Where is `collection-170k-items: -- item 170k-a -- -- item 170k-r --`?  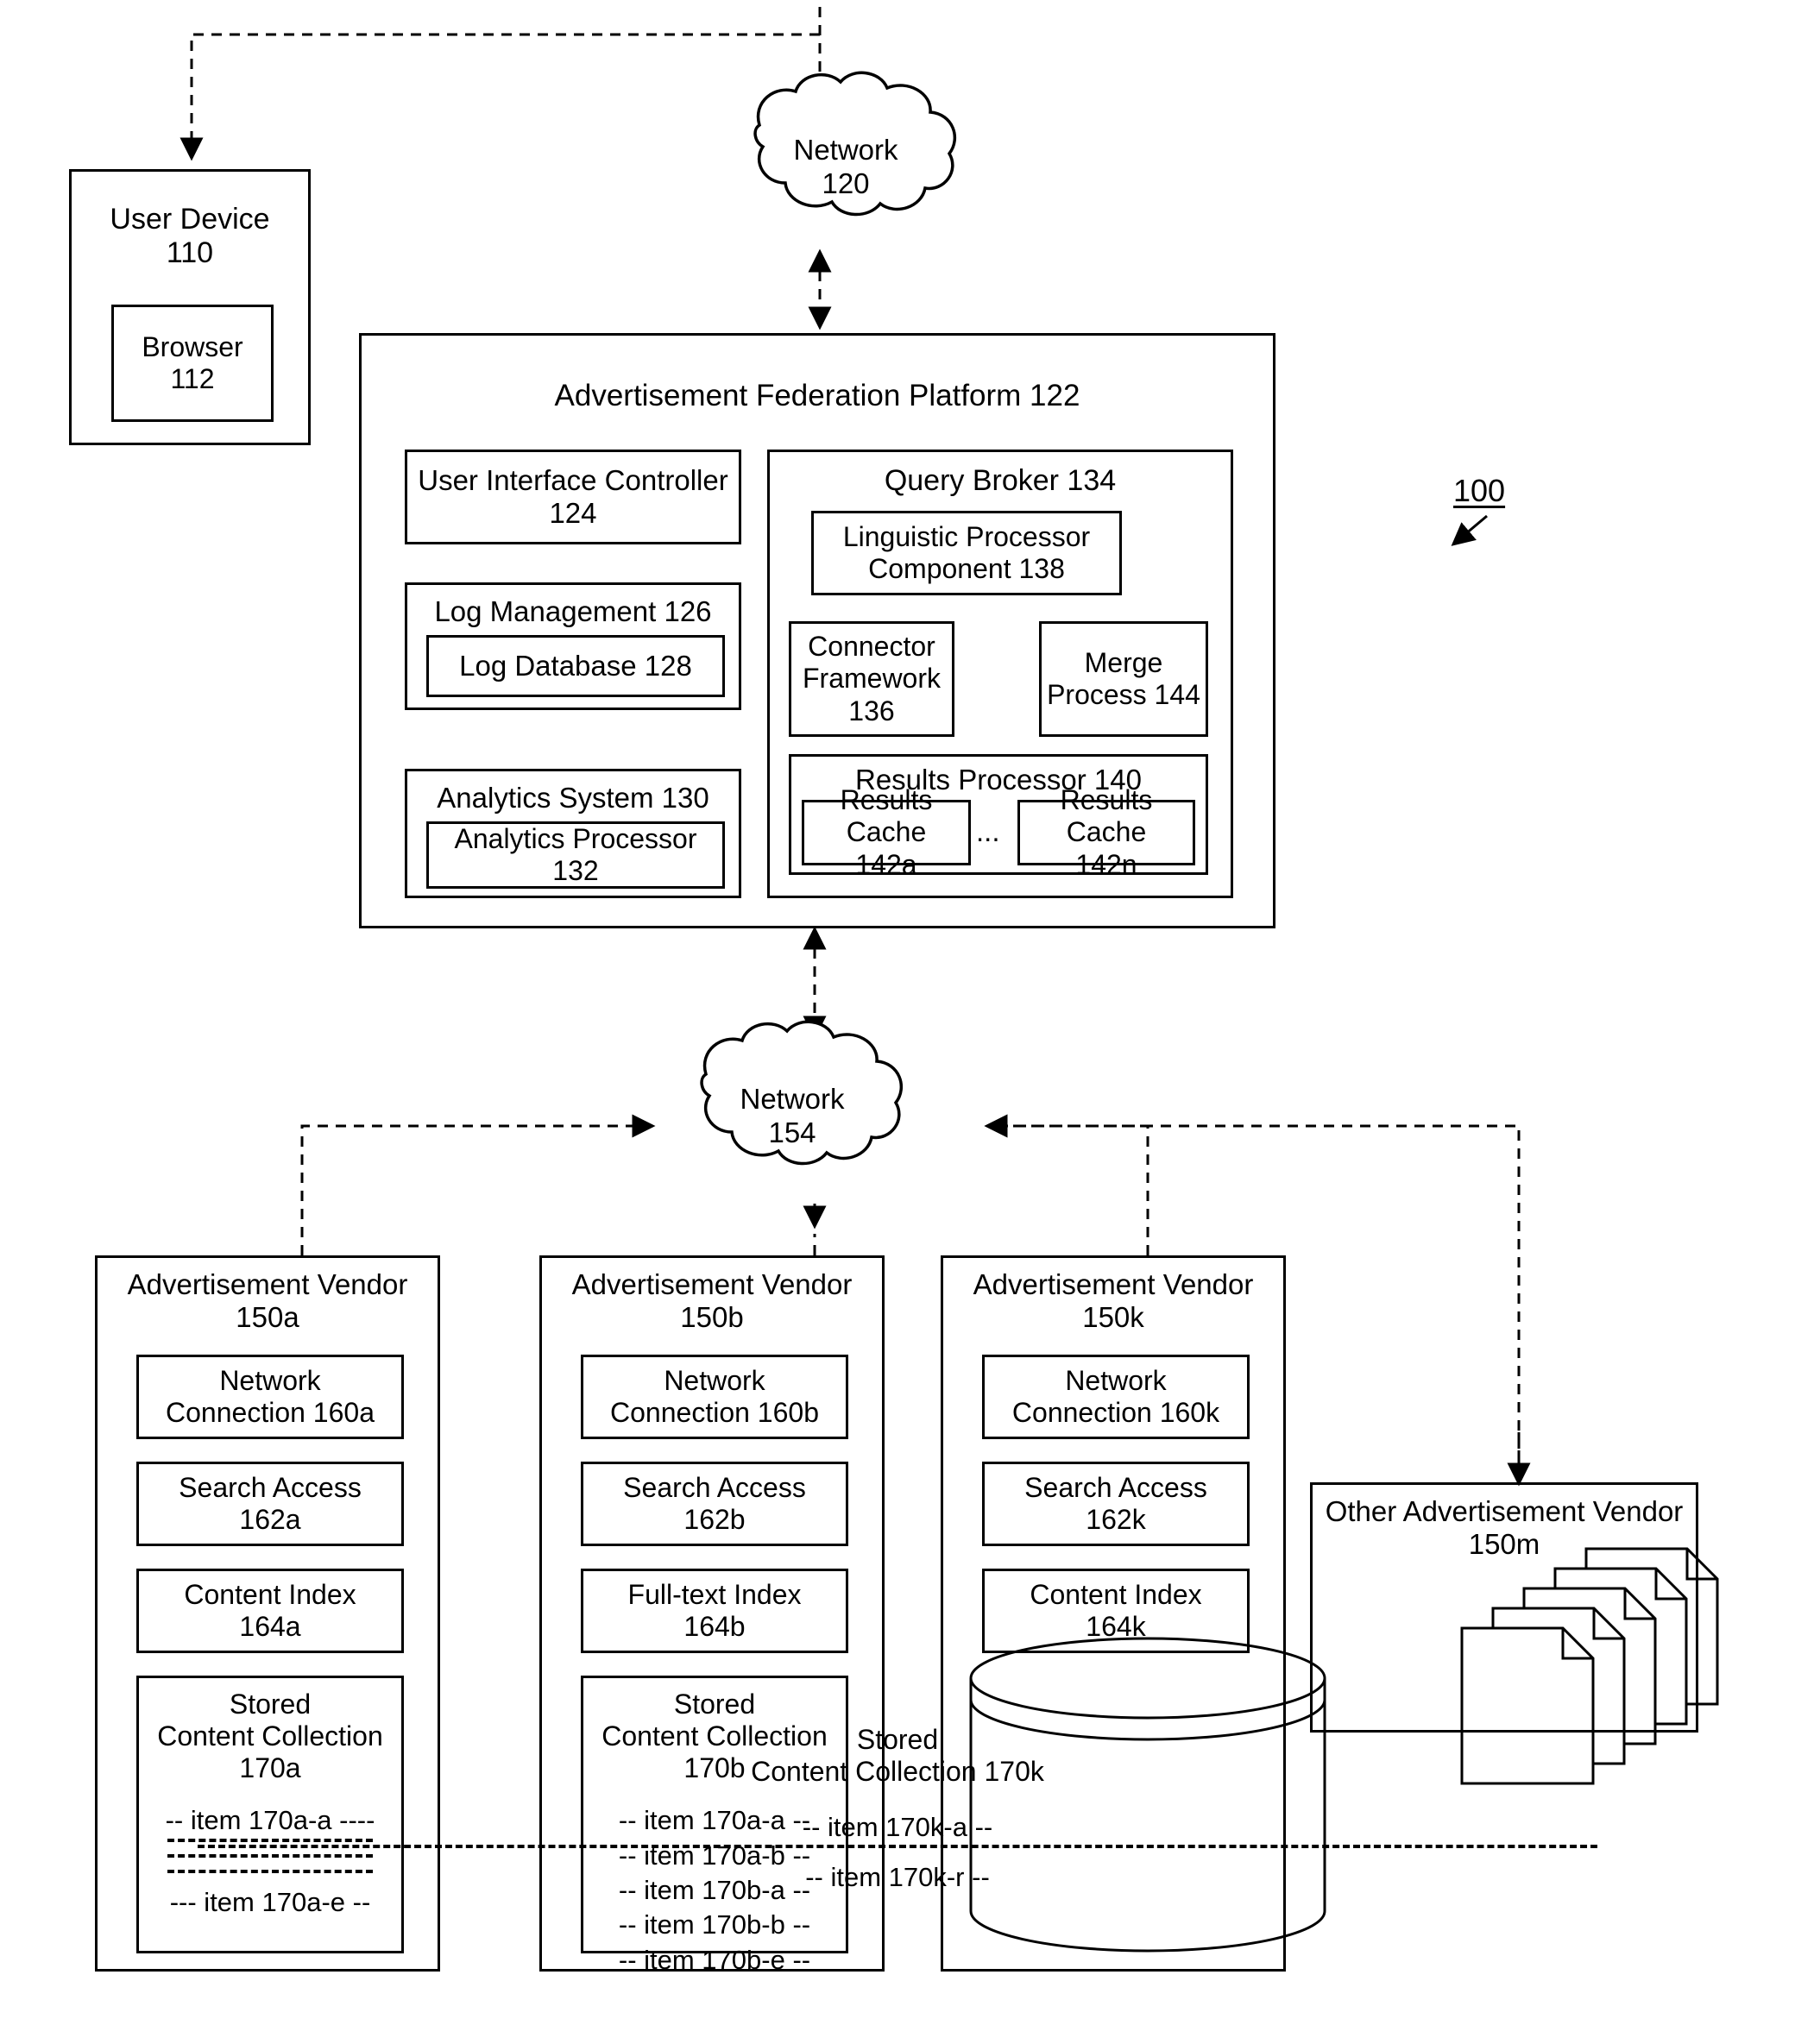
collection-170k-items: -- item 170k-a -- -- item 170k-r -- is located at coordinates (897, 1853).